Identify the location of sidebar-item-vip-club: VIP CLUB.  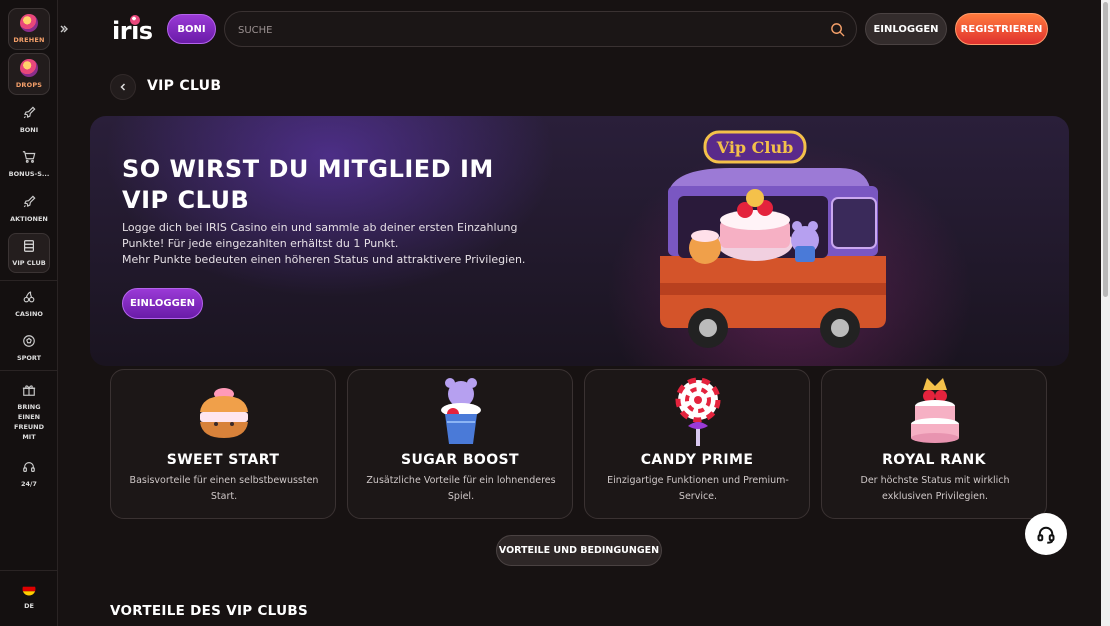
(29, 253).